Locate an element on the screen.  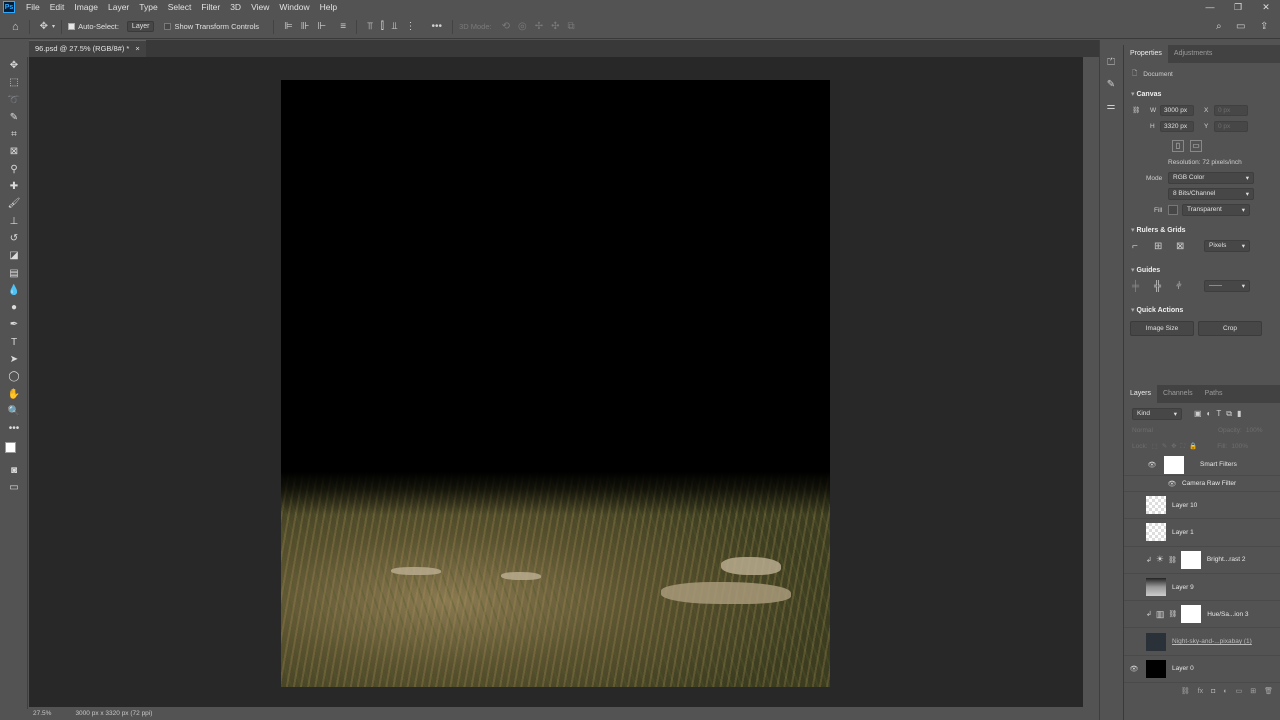
foreground-color is located at coordinates (10, 447).